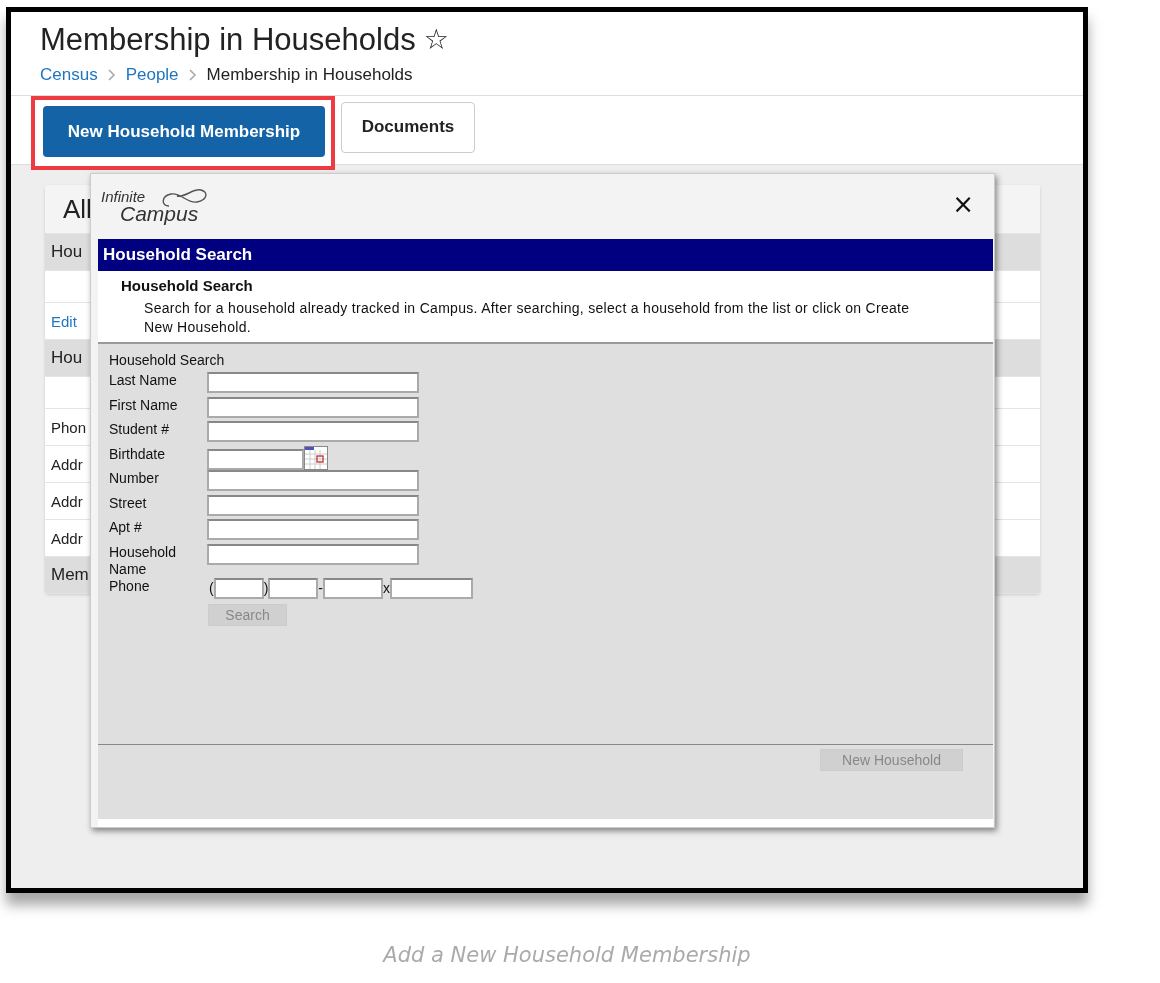  What do you see at coordinates (386, 588) in the screenshot?
I see `phone-separator: x` at bounding box center [386, 588].